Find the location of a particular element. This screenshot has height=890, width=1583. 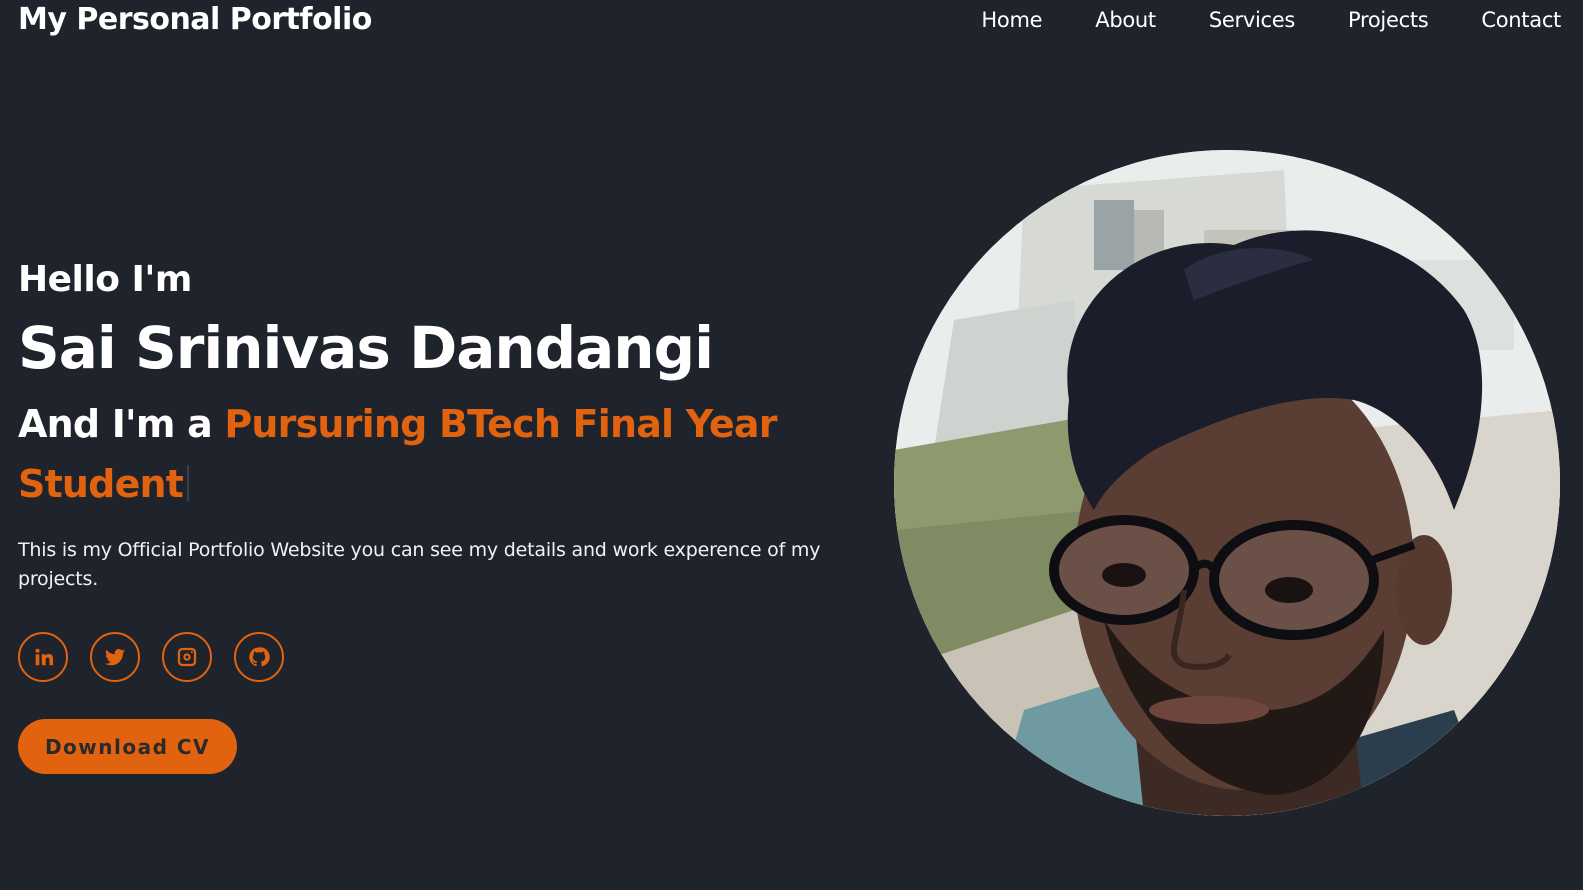

linkedin-link is located at coordinates (43, 657).